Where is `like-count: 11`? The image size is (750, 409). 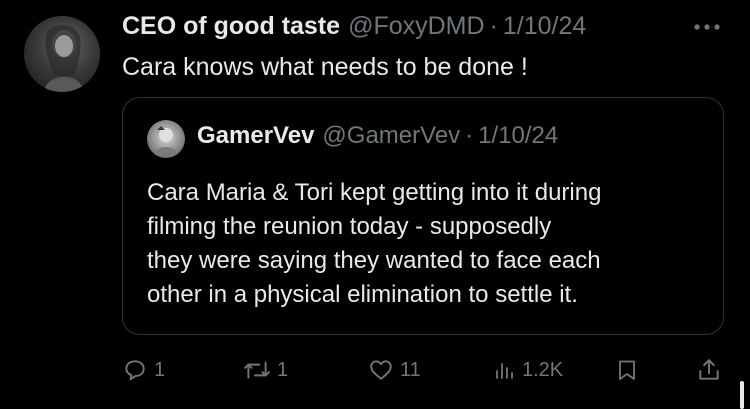 like-count: 11 is located at coordinates (410, 369).